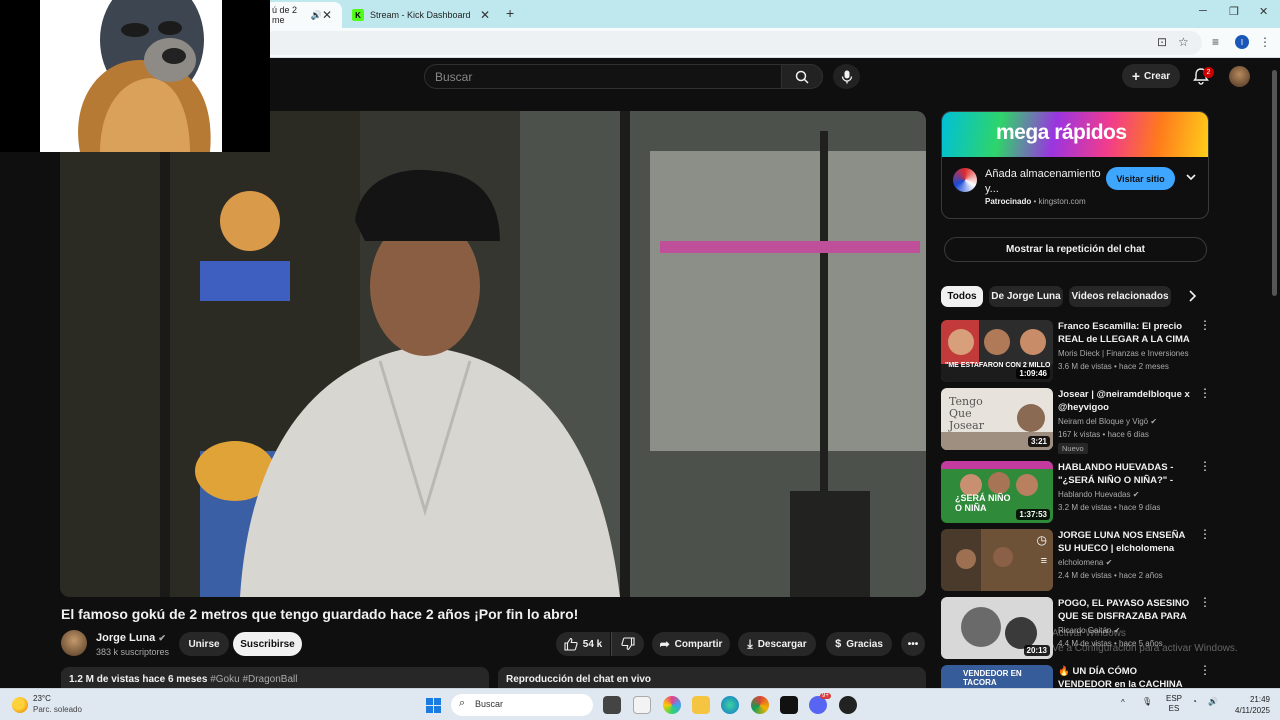 Image resolution: width=1280 pixels, height=720 pixels. Describe the element at coordinates (1162, 42) in the screenshot. I see `install-app-icon: ⊡` at that location.